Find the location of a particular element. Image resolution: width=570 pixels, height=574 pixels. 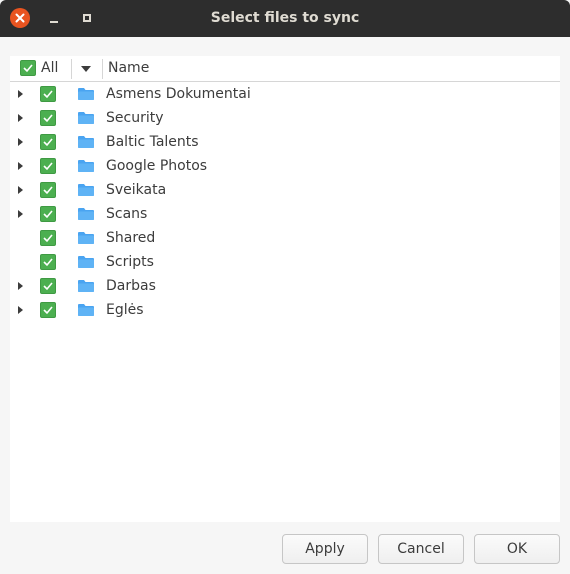

sort-dropdown is located at coordinates (87, 68).